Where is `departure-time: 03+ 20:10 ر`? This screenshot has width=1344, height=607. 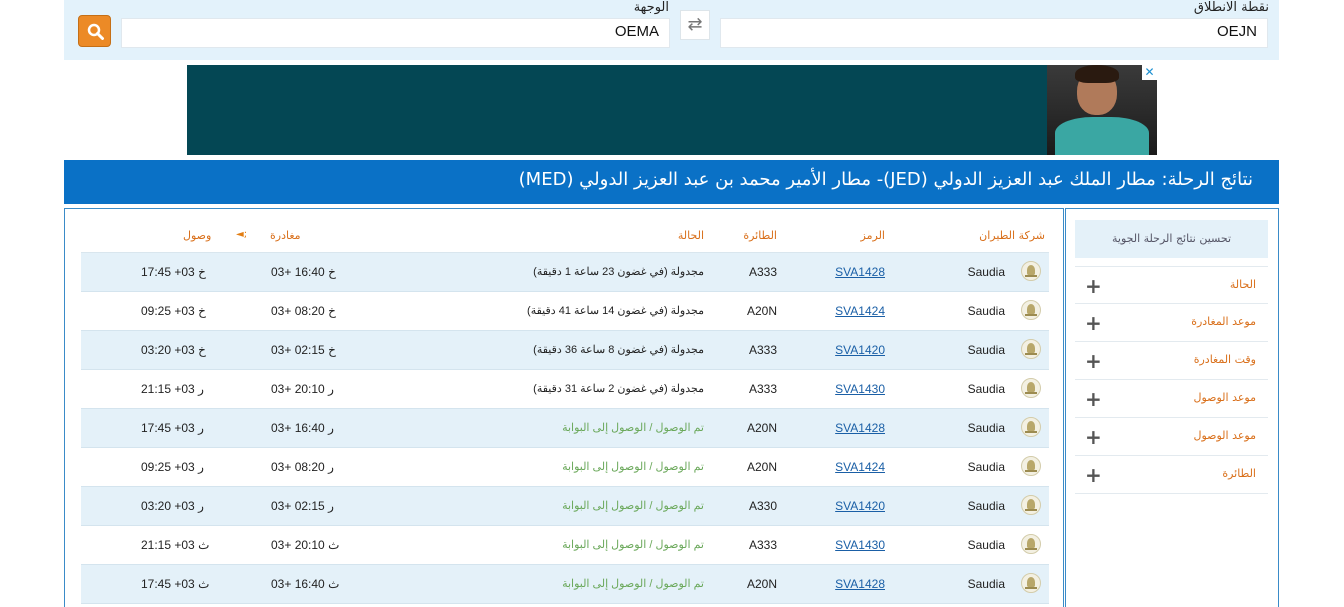
departure-time: 03+ 20:10 ر is located at coordinates (302, 389).